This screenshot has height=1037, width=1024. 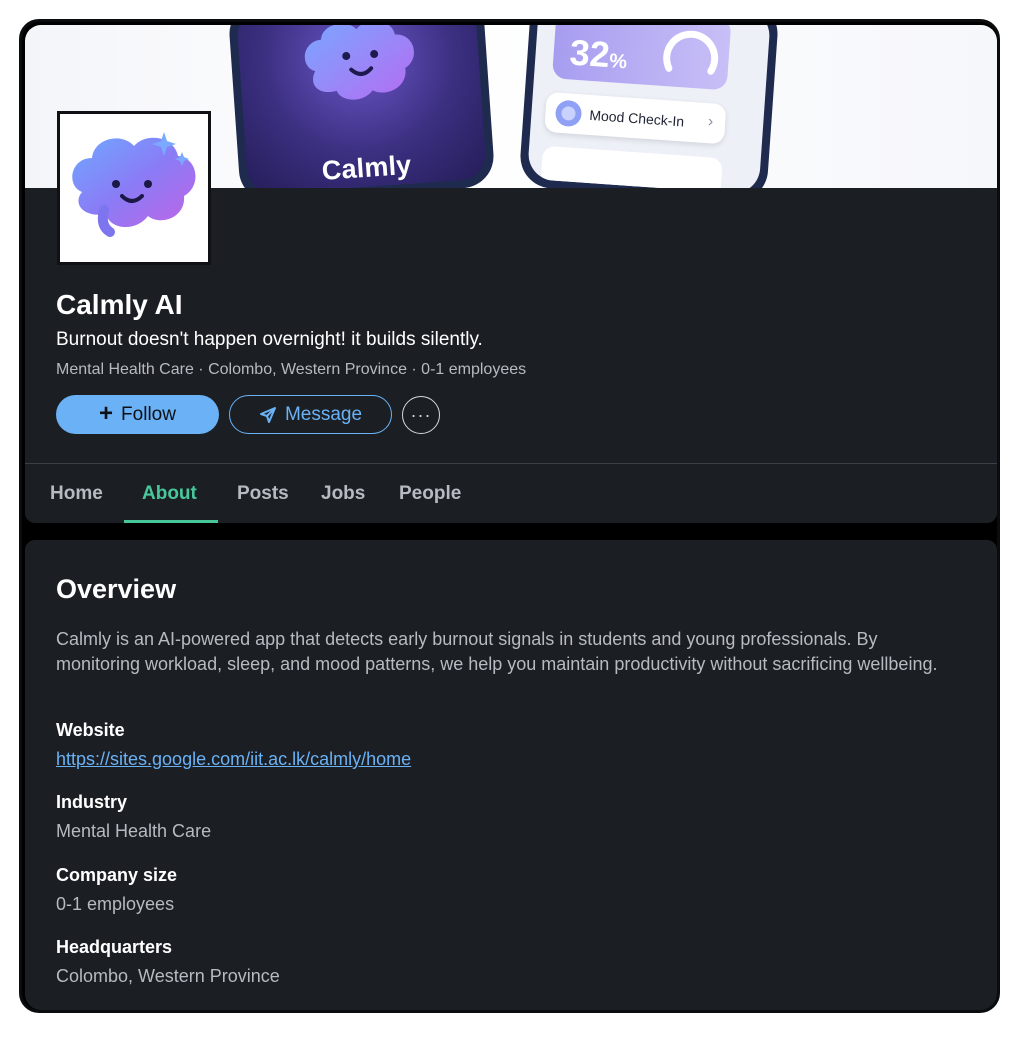 I want to click on banner-mood-card: Mood Check-In ›, so click(x=635, y=118).